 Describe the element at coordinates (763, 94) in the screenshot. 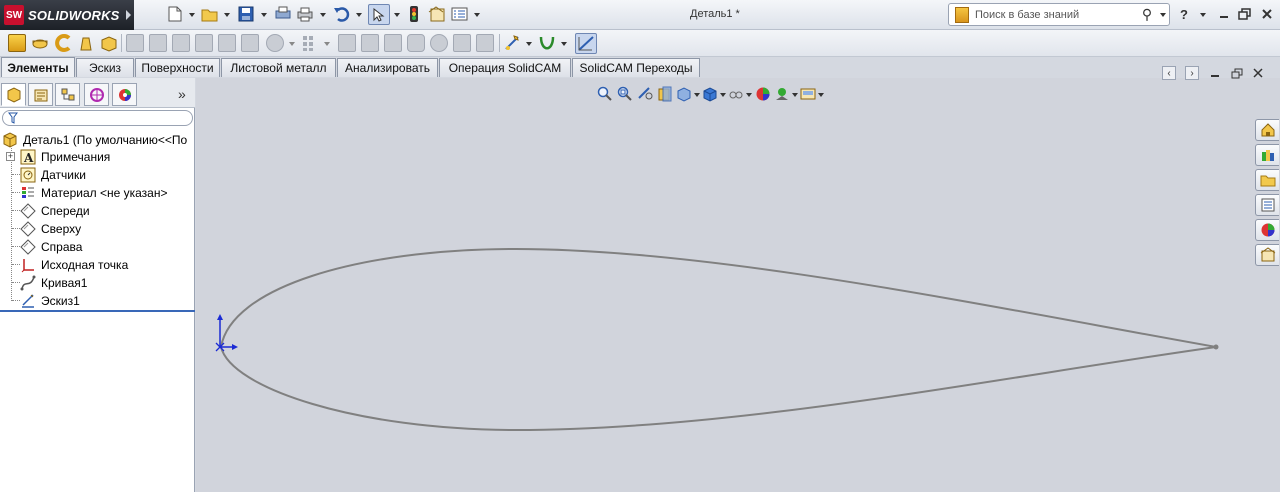

I see `edit-appearance-icon` at that location.